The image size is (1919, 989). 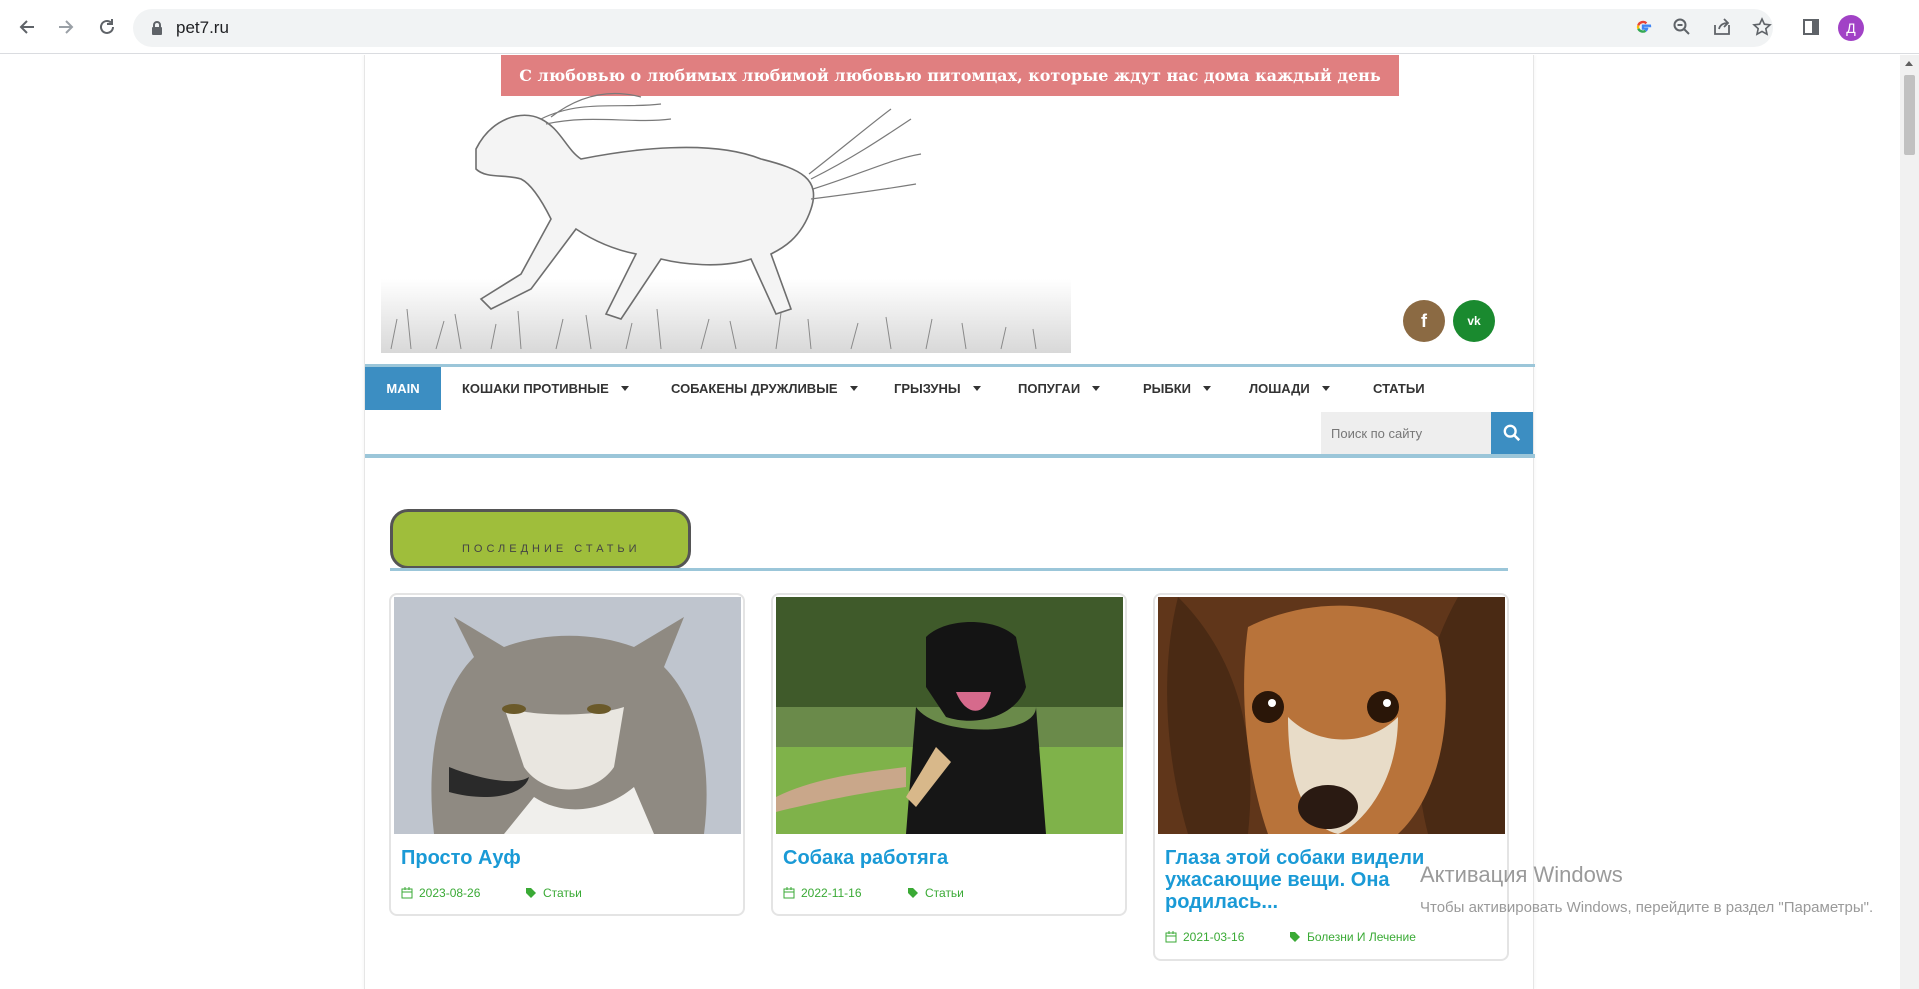 I want to click on menu-item-main: MAIN, so click(x=403, y=388).